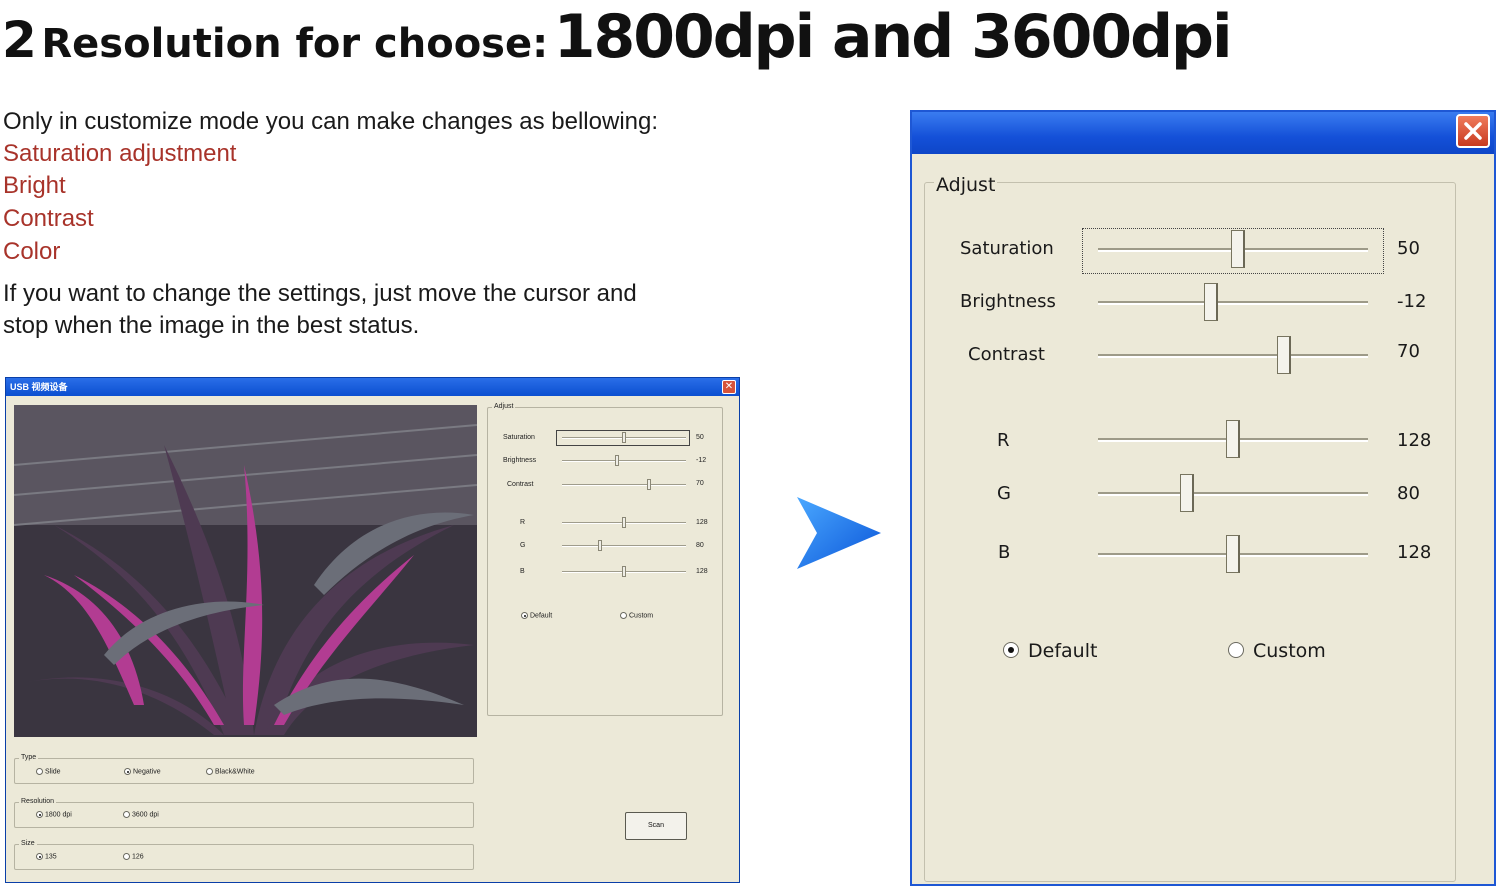 The image size is (1500, 891). I want to click on small-slider-track-brightness, so click(624, 461).